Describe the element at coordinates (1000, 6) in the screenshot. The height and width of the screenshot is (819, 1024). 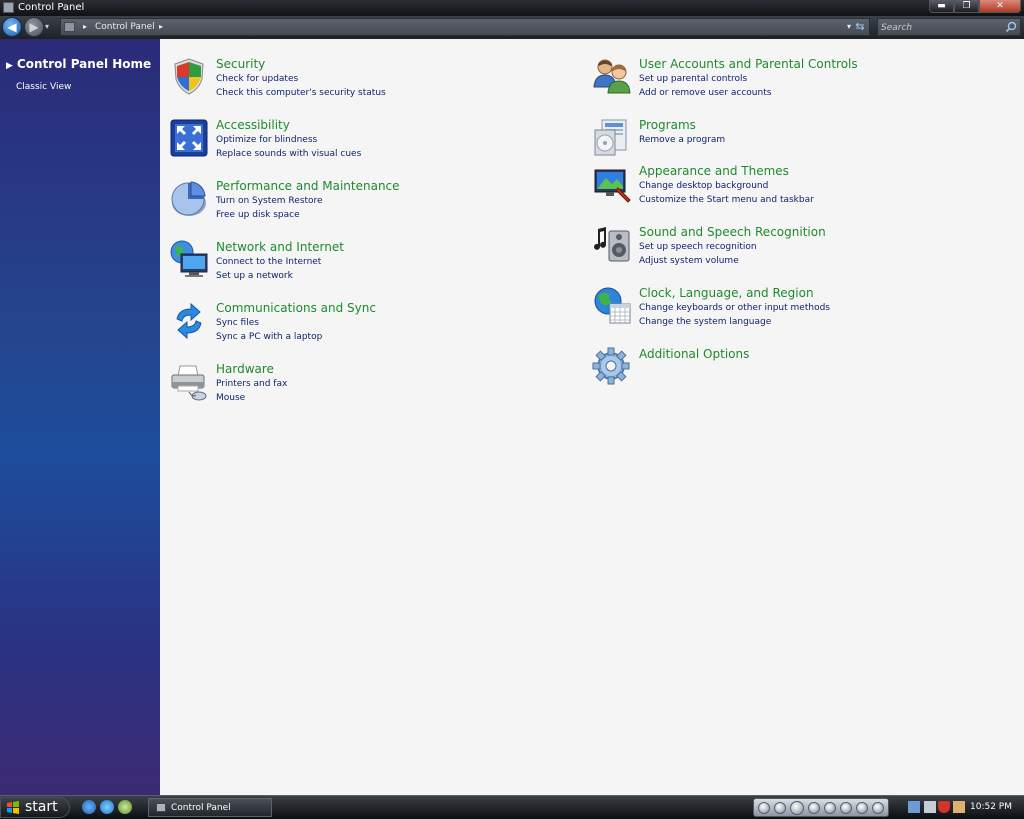
I see `close-button: ✕` at that location.